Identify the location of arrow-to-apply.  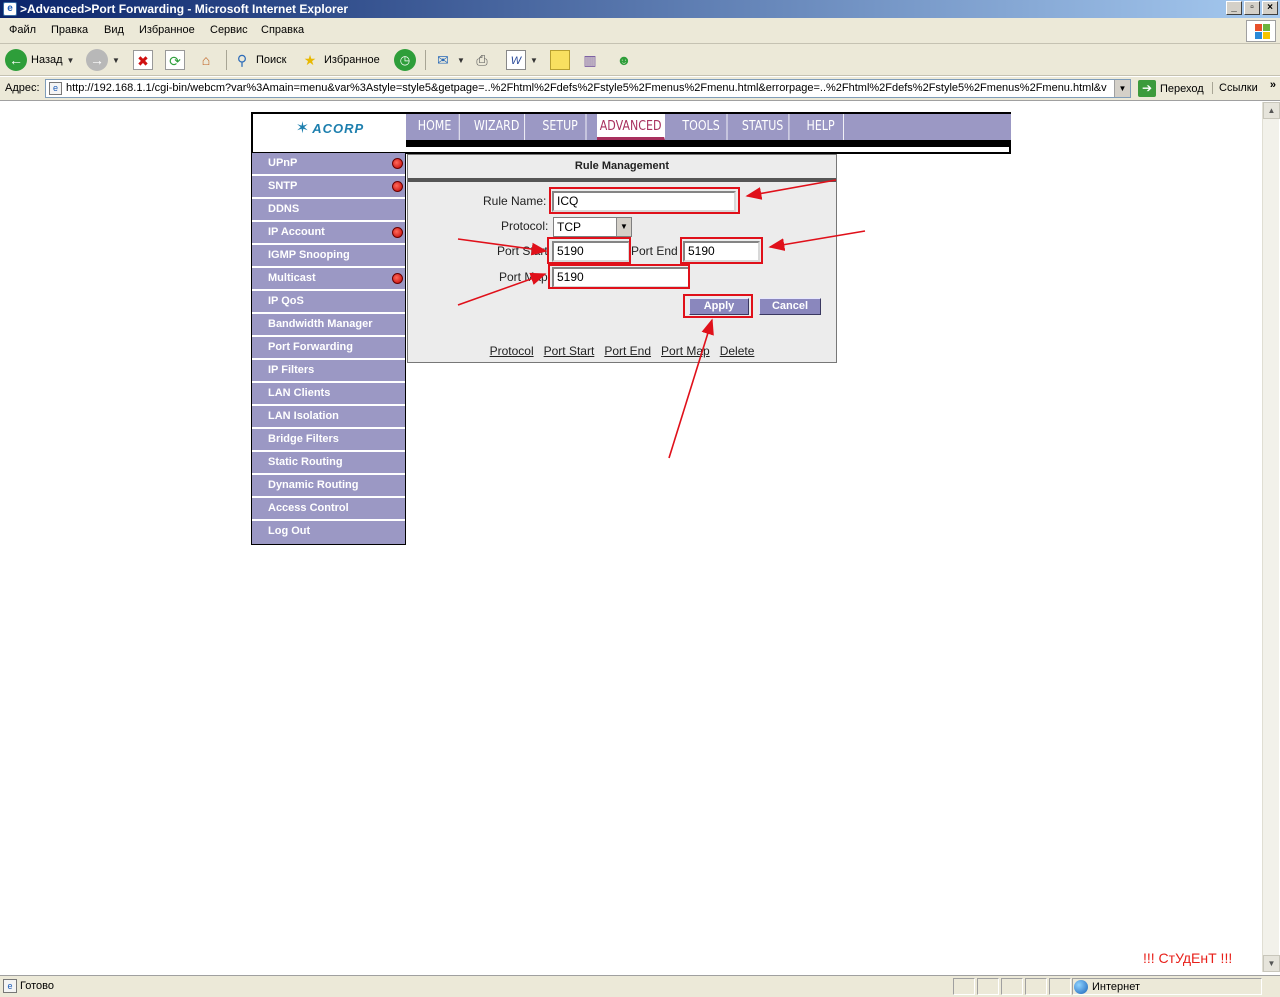
(691, 388).